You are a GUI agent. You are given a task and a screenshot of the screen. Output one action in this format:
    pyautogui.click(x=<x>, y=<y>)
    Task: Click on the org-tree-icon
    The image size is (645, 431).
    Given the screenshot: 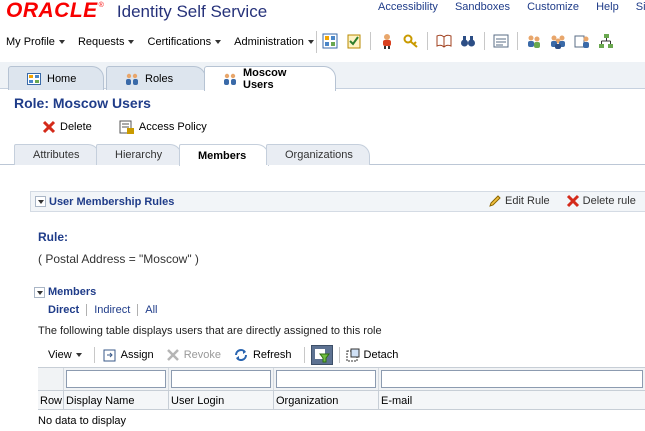 What is the action you would take?
    pyautogui.click(x=606, y=41)
    